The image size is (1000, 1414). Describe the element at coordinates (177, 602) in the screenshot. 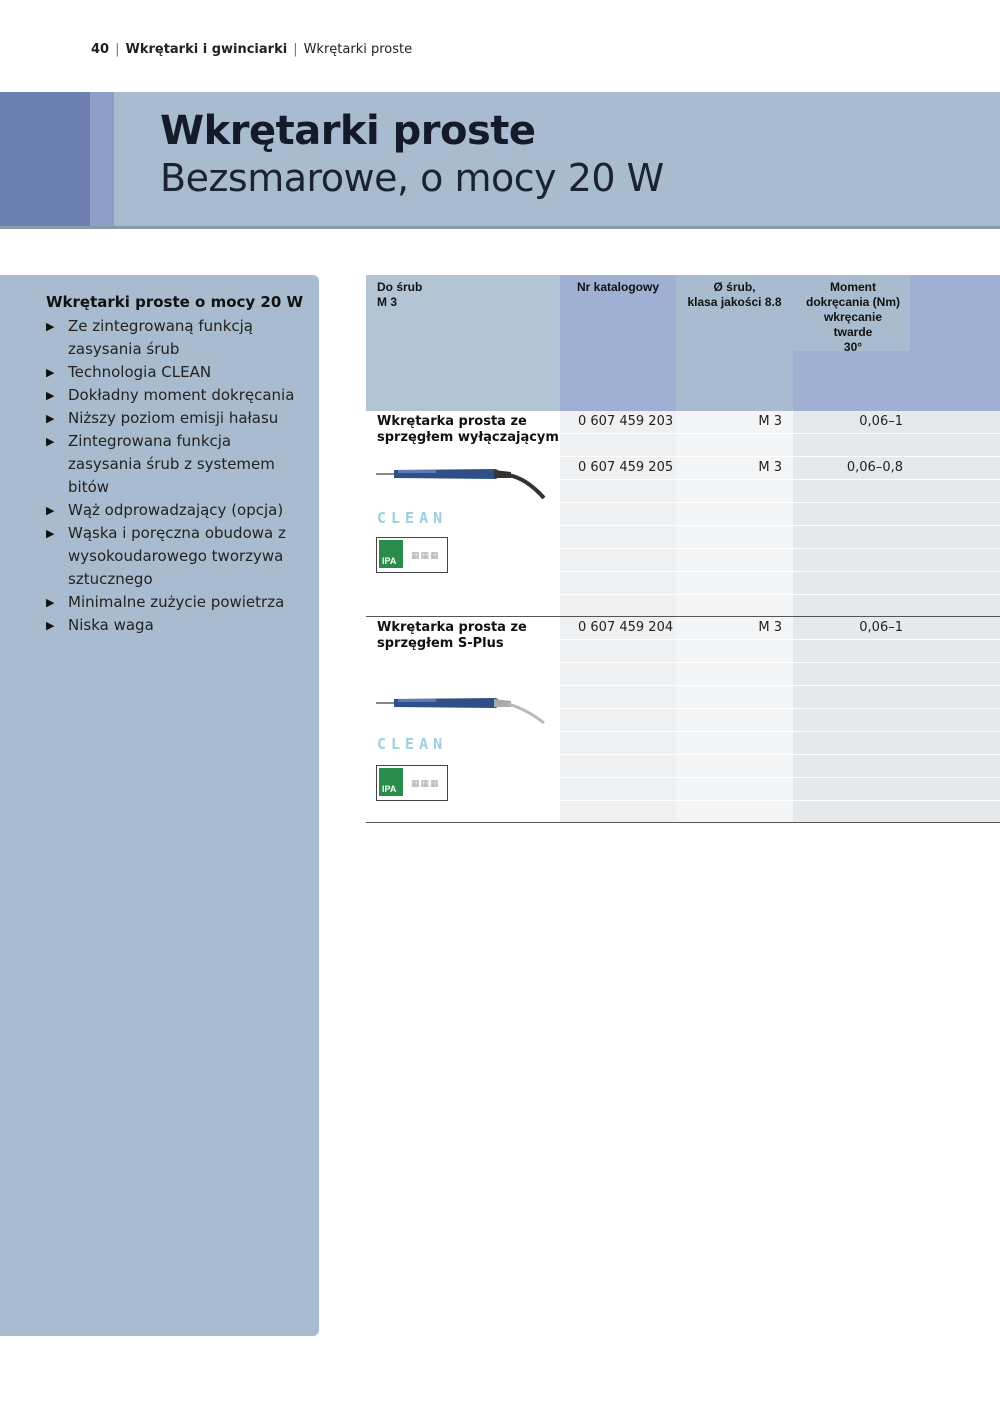

I see `feature-item: ▶ Minimalne zużycie powietrza` at that location.